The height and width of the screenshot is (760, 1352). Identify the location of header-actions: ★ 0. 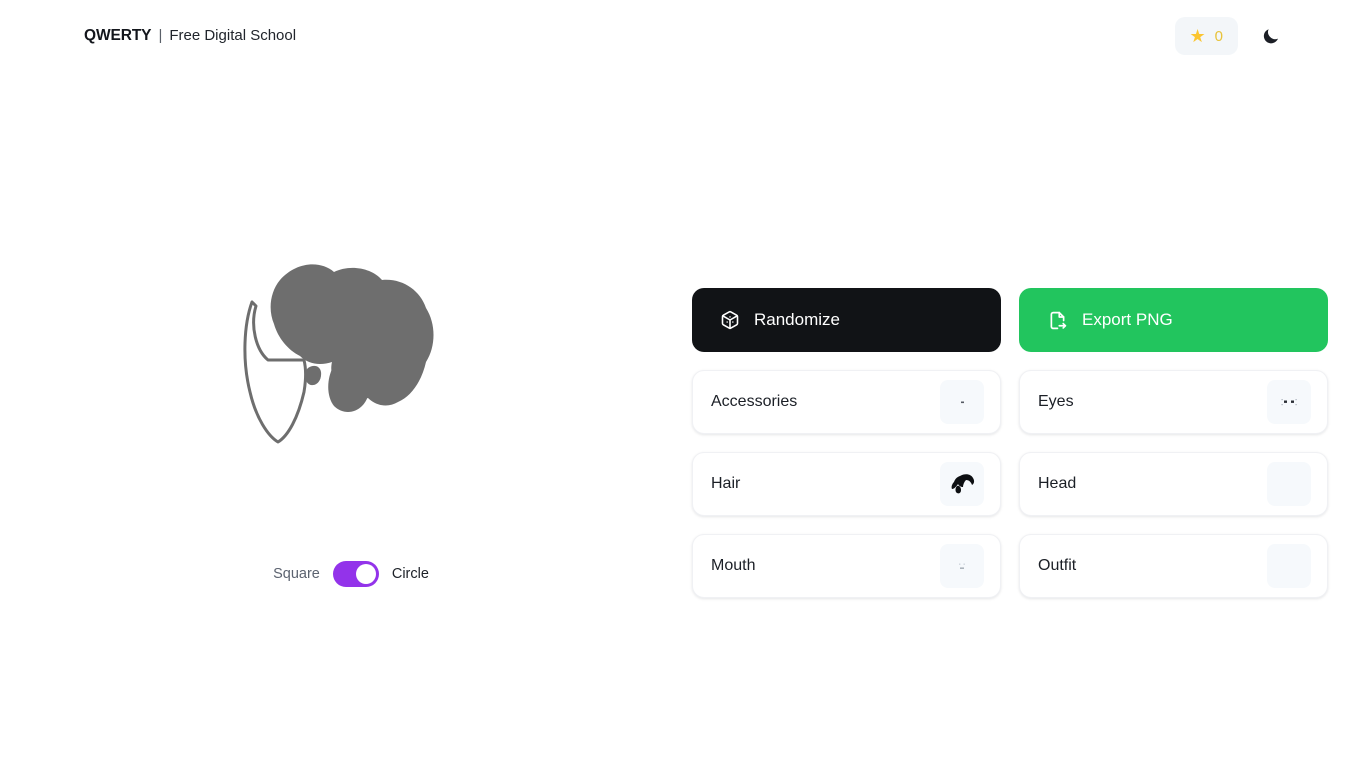
(1231, 36).